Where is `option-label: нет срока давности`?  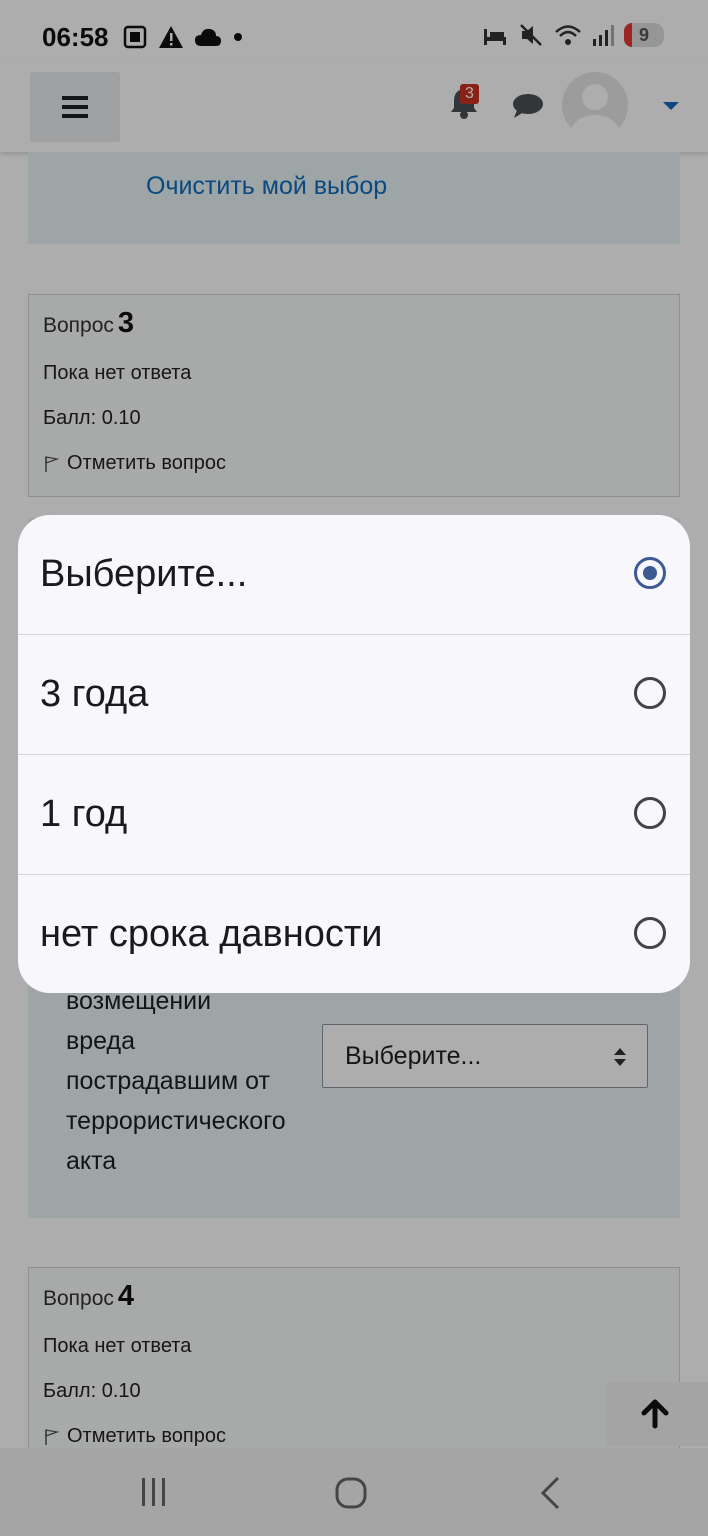 option-label: нет срока давности is located at coordinates (211, 934).